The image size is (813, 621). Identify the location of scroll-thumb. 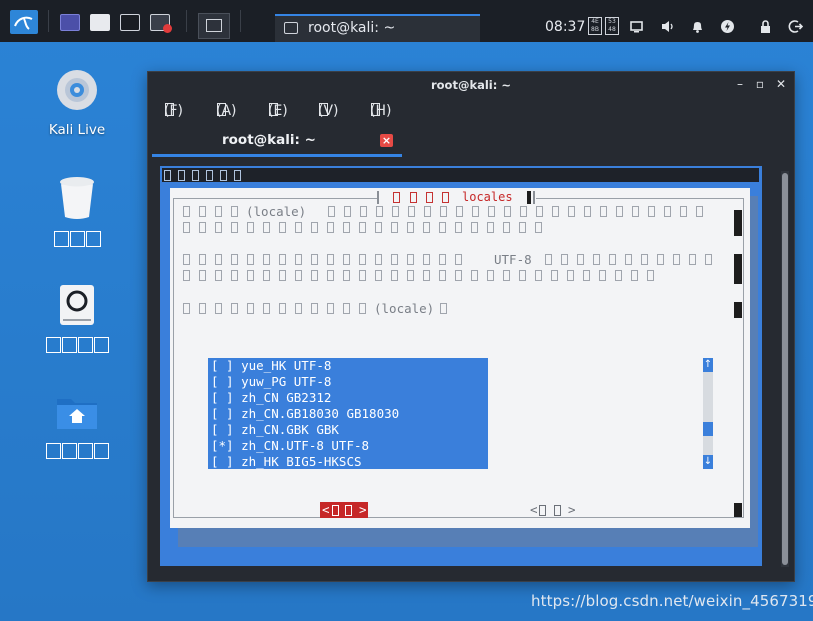
(708, 429).